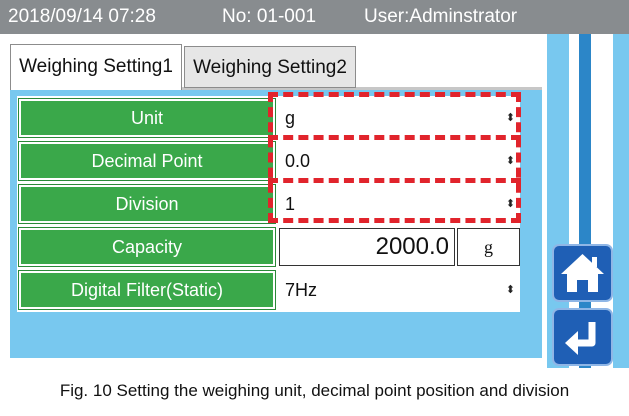 This screenshot has width=629, height=416. Describe the element at coordinates (399, 290) in the screenshot. I see `digital-filter-select: 7Hz ⬍` at that location.